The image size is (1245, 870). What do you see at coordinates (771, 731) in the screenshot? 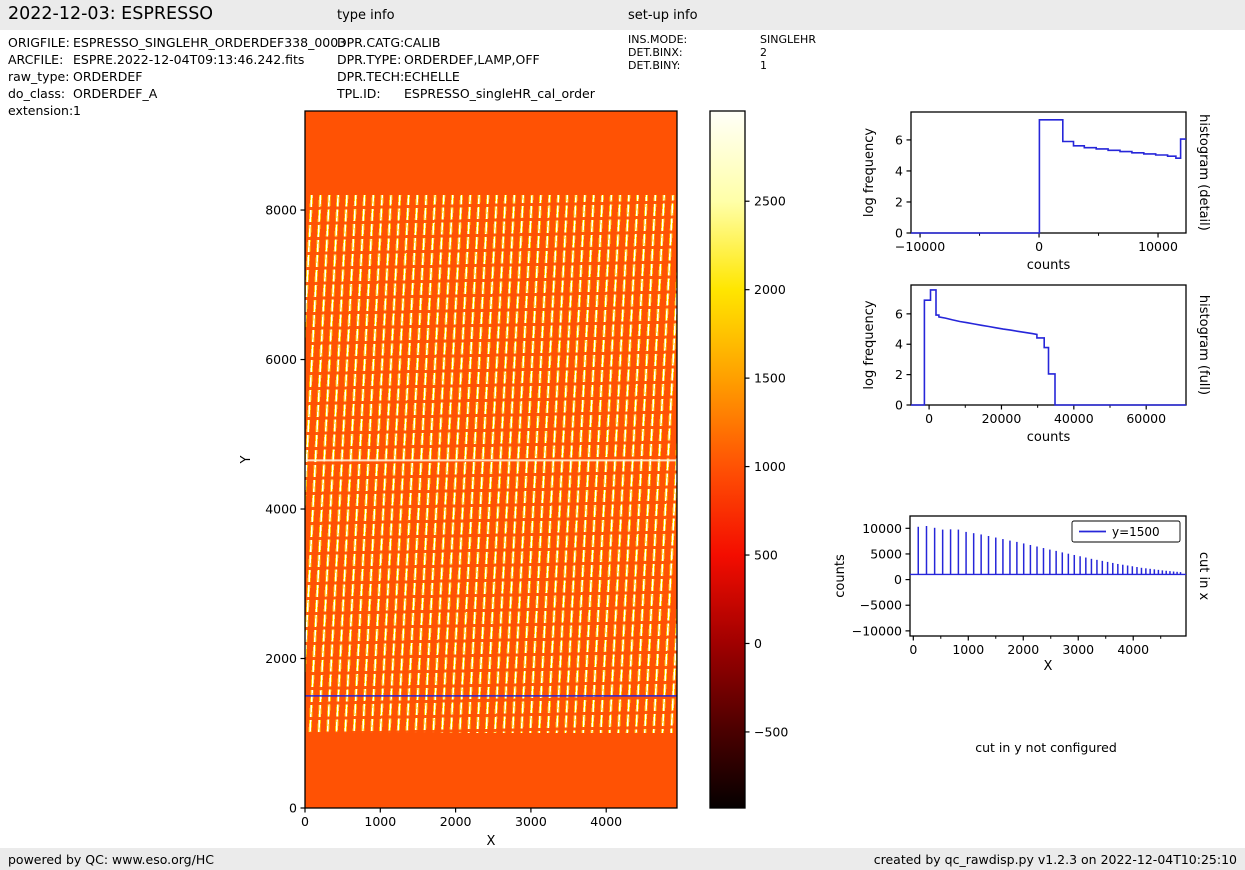
I see `svg-text: −500` at bounding box center [771, 731].